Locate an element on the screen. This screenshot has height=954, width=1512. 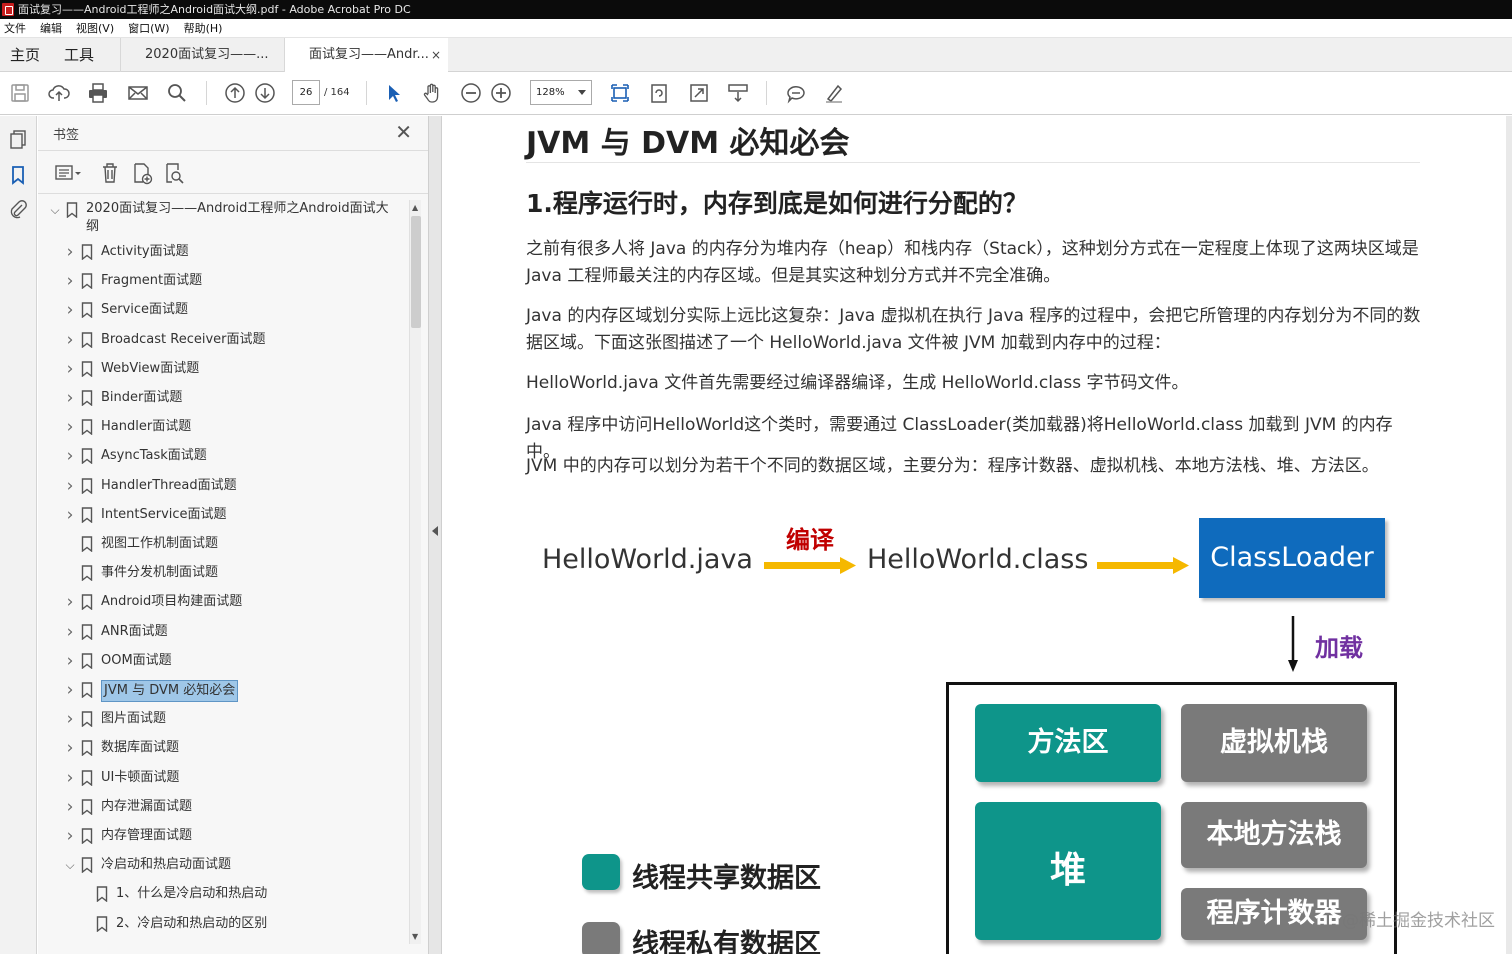
page-thumbnails-icon is located at coordinates (18, 139).